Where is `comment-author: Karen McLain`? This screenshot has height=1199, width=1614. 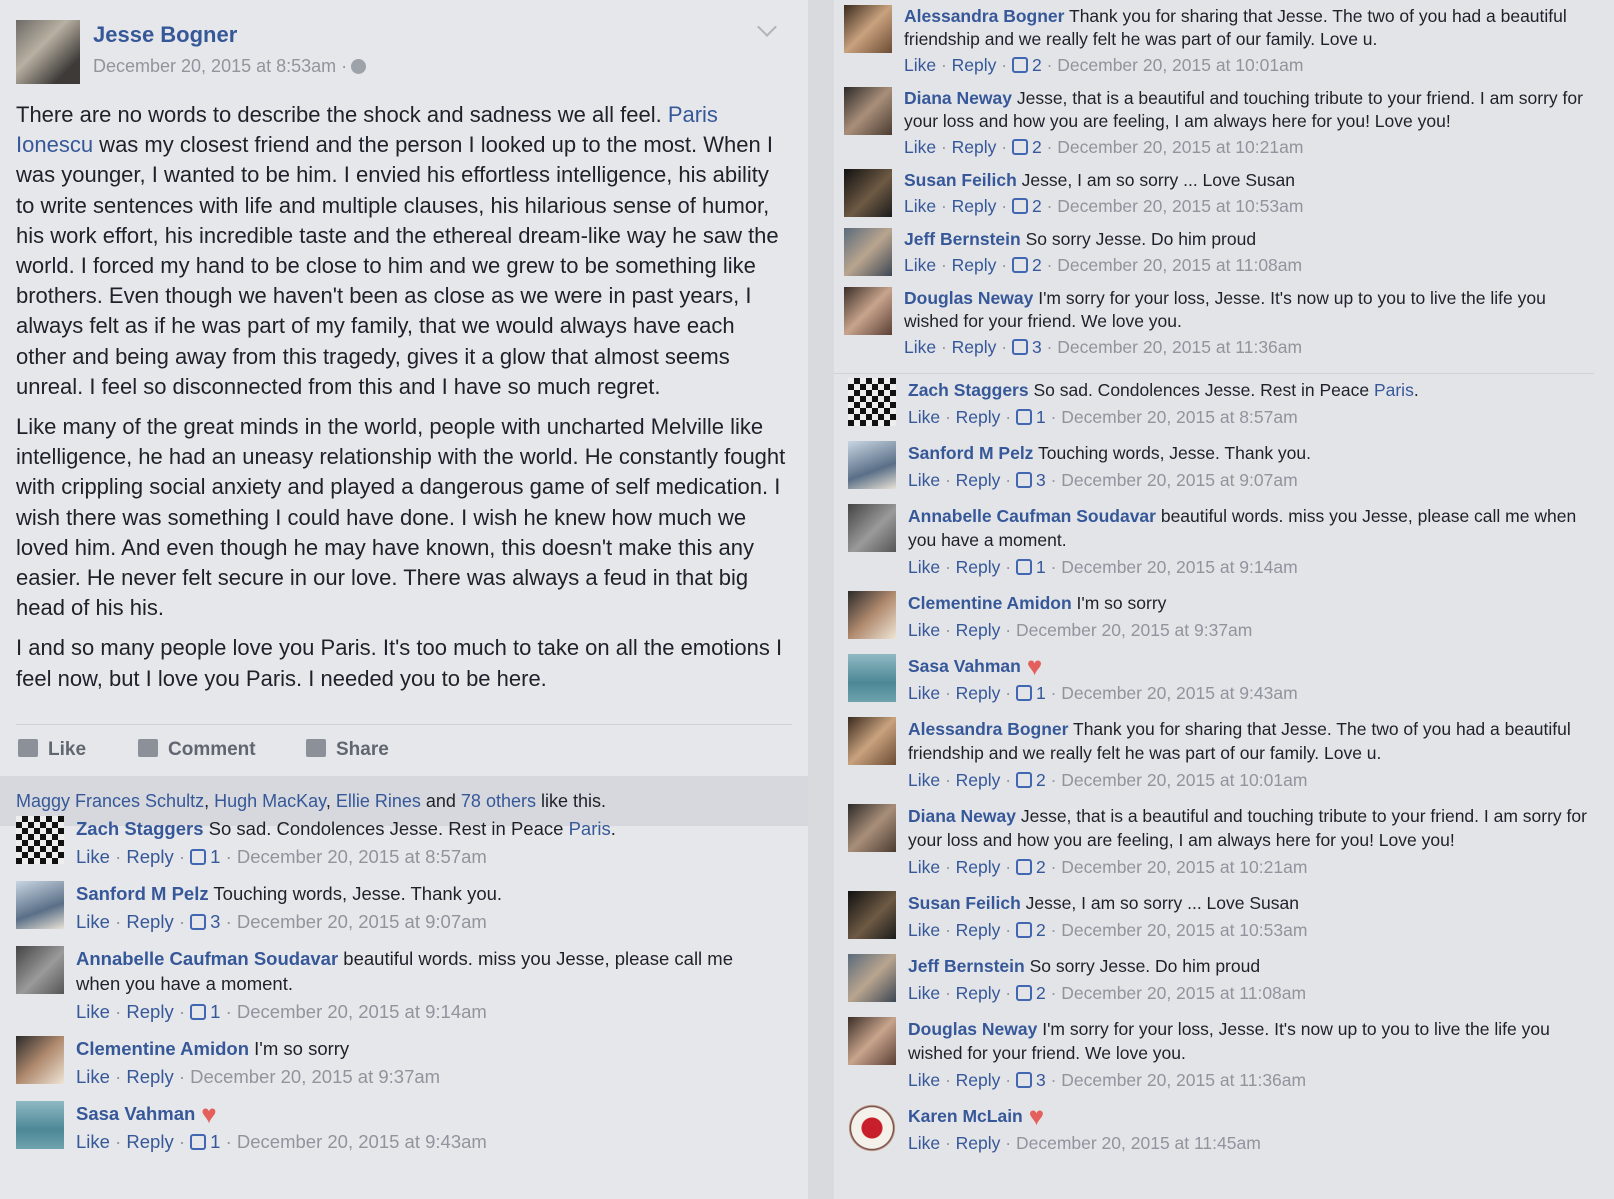 comment-author: Karen McLain is located at coordinates (965, 1116).